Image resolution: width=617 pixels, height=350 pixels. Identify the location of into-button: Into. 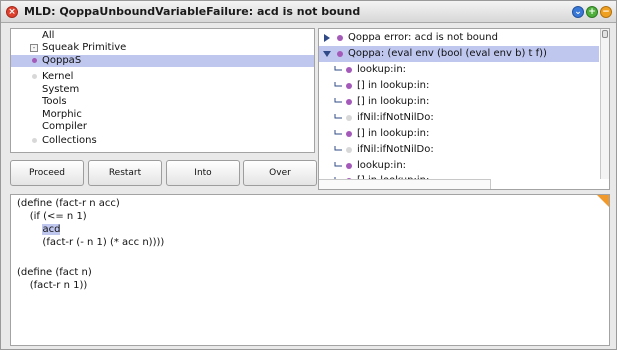
(203, 173).